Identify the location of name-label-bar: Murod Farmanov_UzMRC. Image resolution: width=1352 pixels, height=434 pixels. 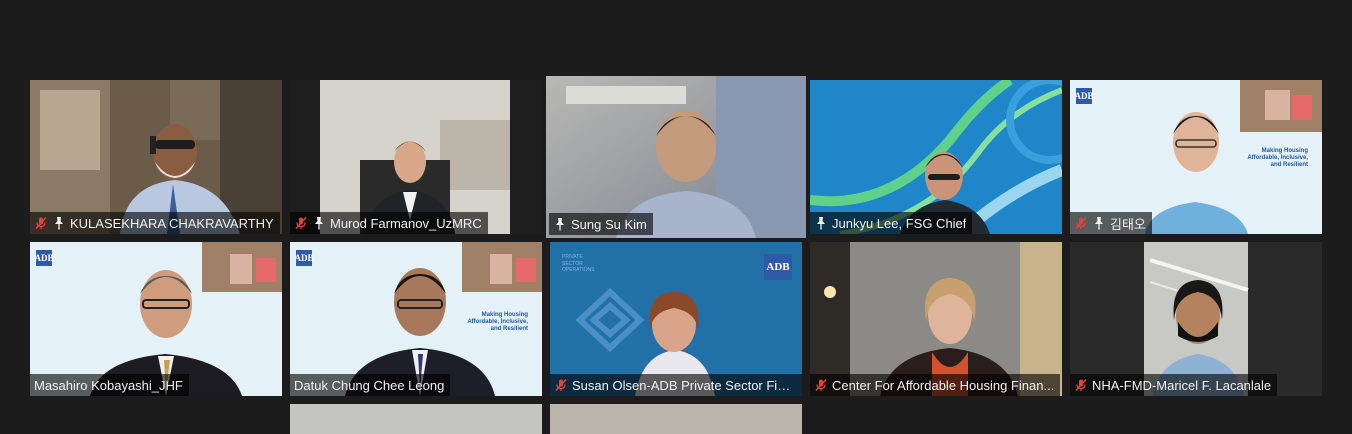
(389, 223).